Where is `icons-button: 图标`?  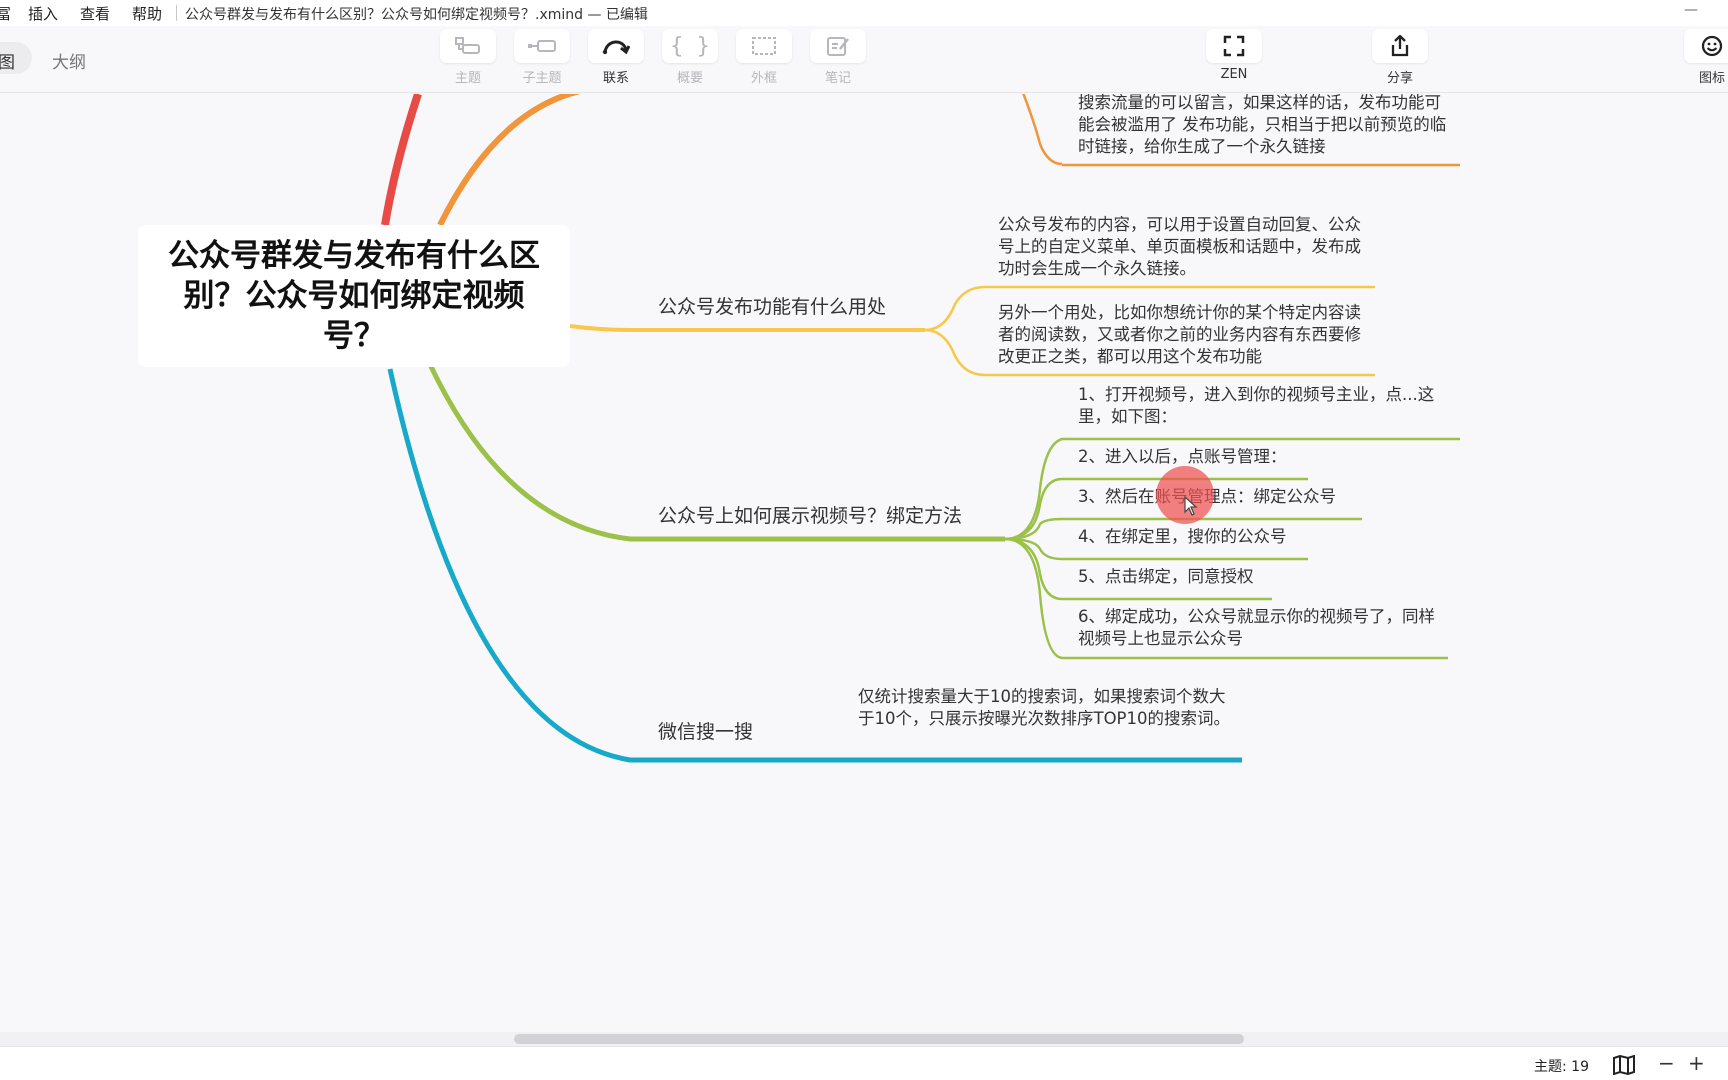
icons-button: 图标 is located at coordinates (1705, 57).